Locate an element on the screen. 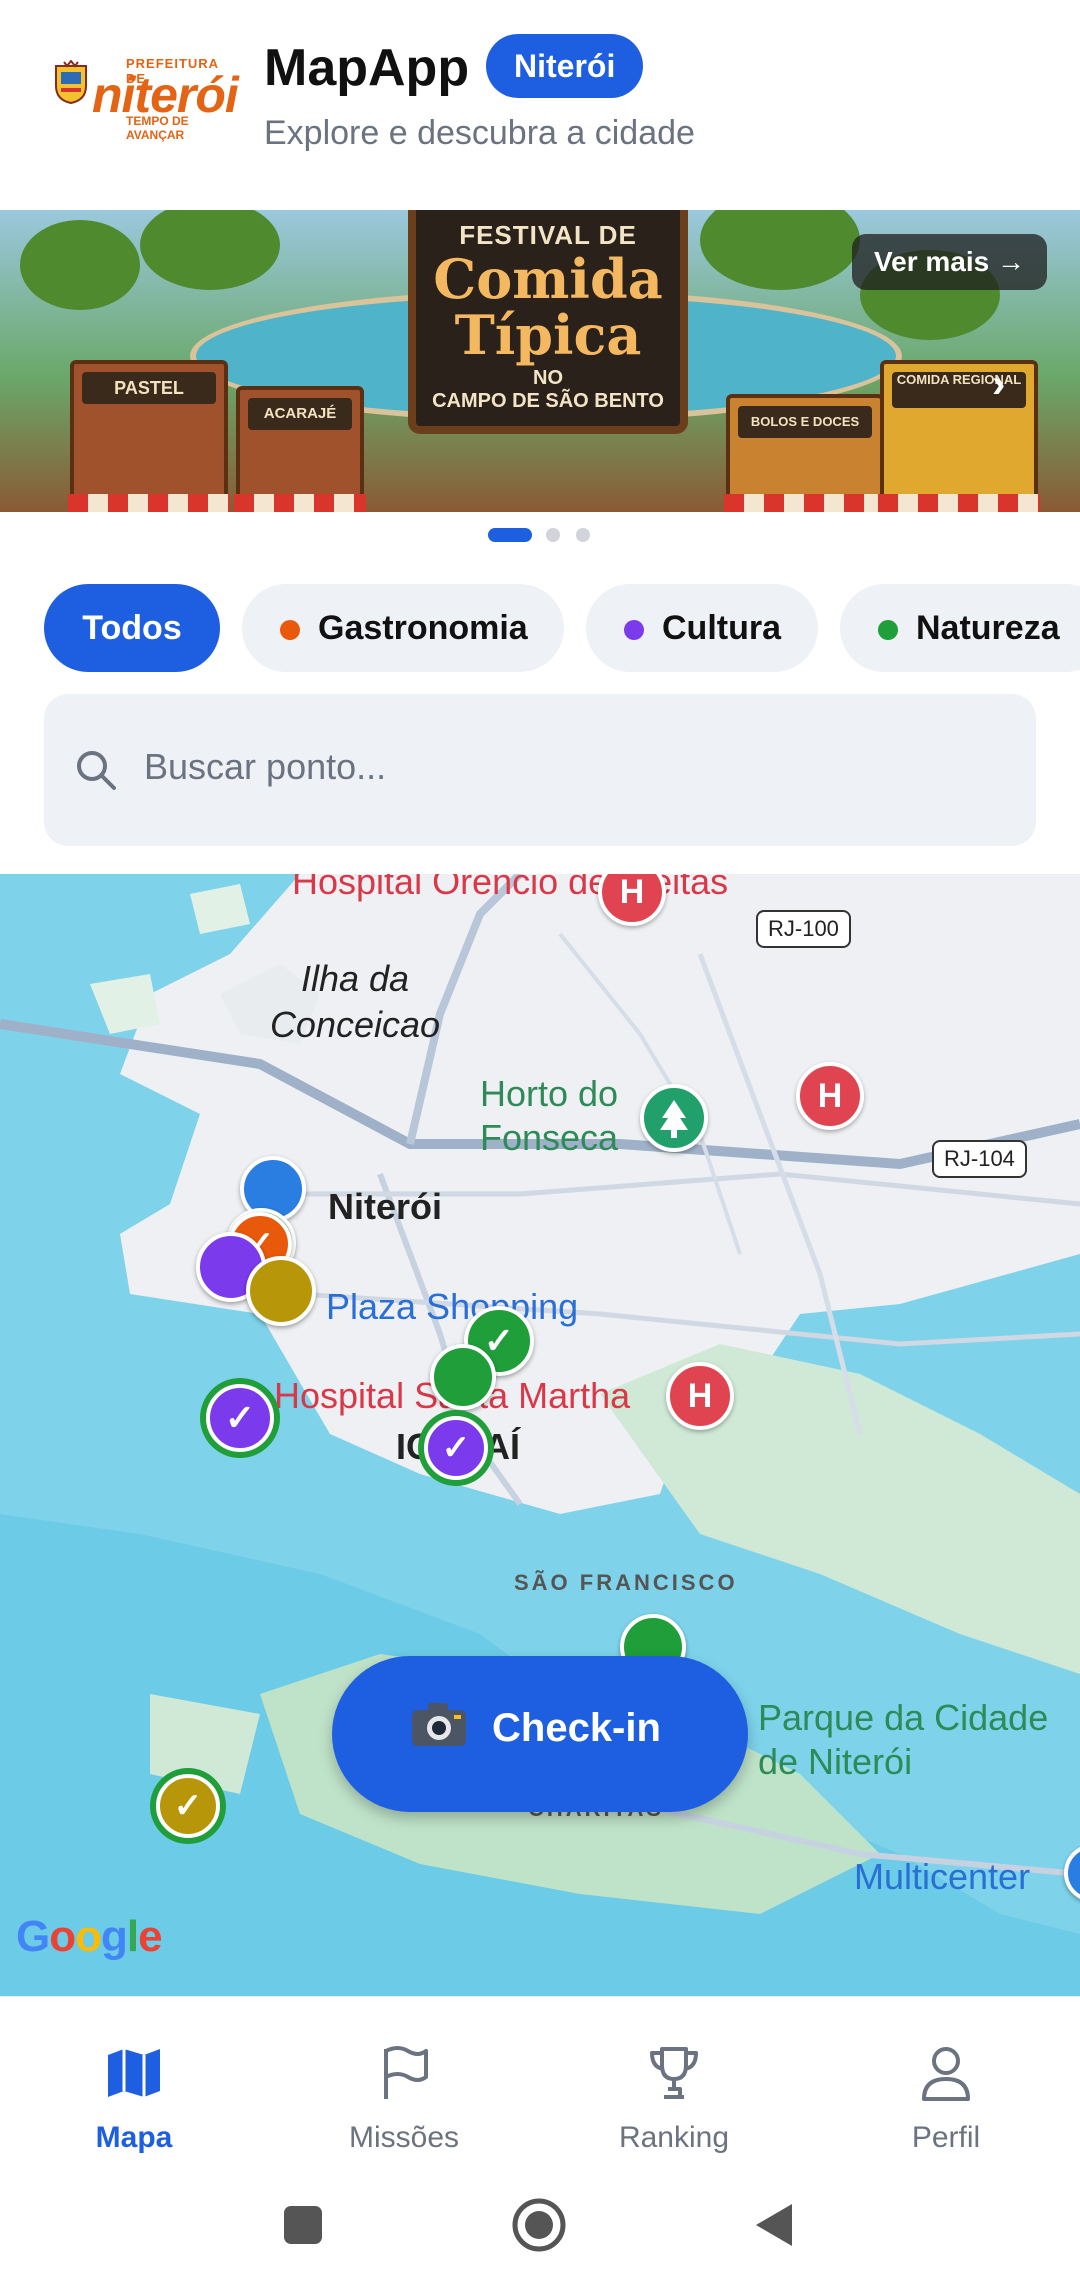  chip-todos: Todos is located at coordinates (132, 628).